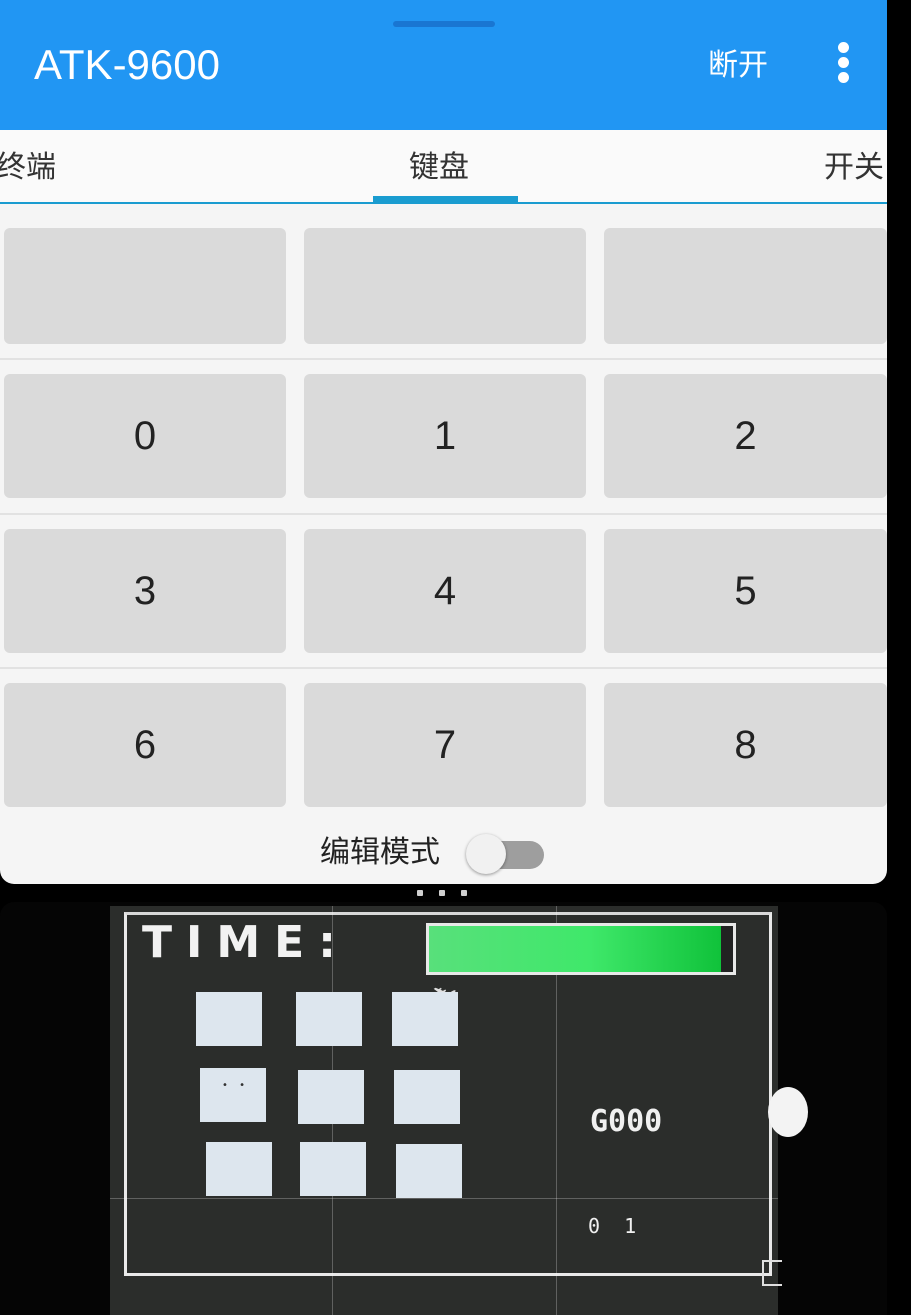 The image size is (911, 1315). I want to click on key-6-button: 6, so click(145, 745).